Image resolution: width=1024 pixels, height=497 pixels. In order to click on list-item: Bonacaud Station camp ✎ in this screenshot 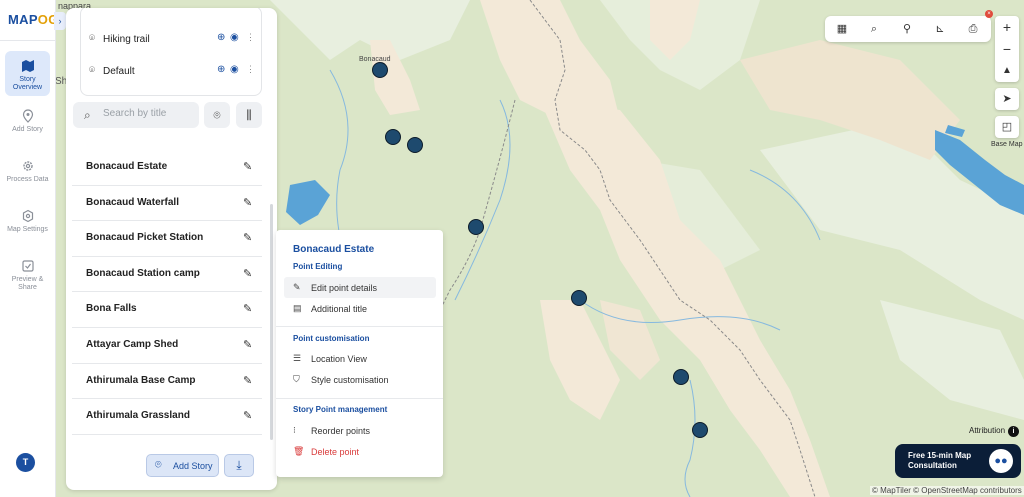, I will do `click(167, 275)`.